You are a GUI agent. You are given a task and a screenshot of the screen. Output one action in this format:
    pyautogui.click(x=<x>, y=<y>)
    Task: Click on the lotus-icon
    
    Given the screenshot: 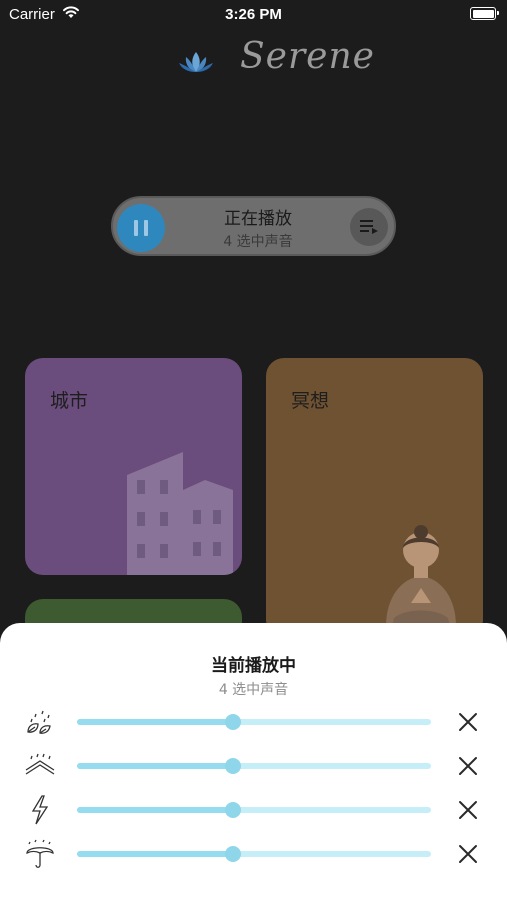 What is the action you would take?
    pyautogui.click(x=196, y=62)
    